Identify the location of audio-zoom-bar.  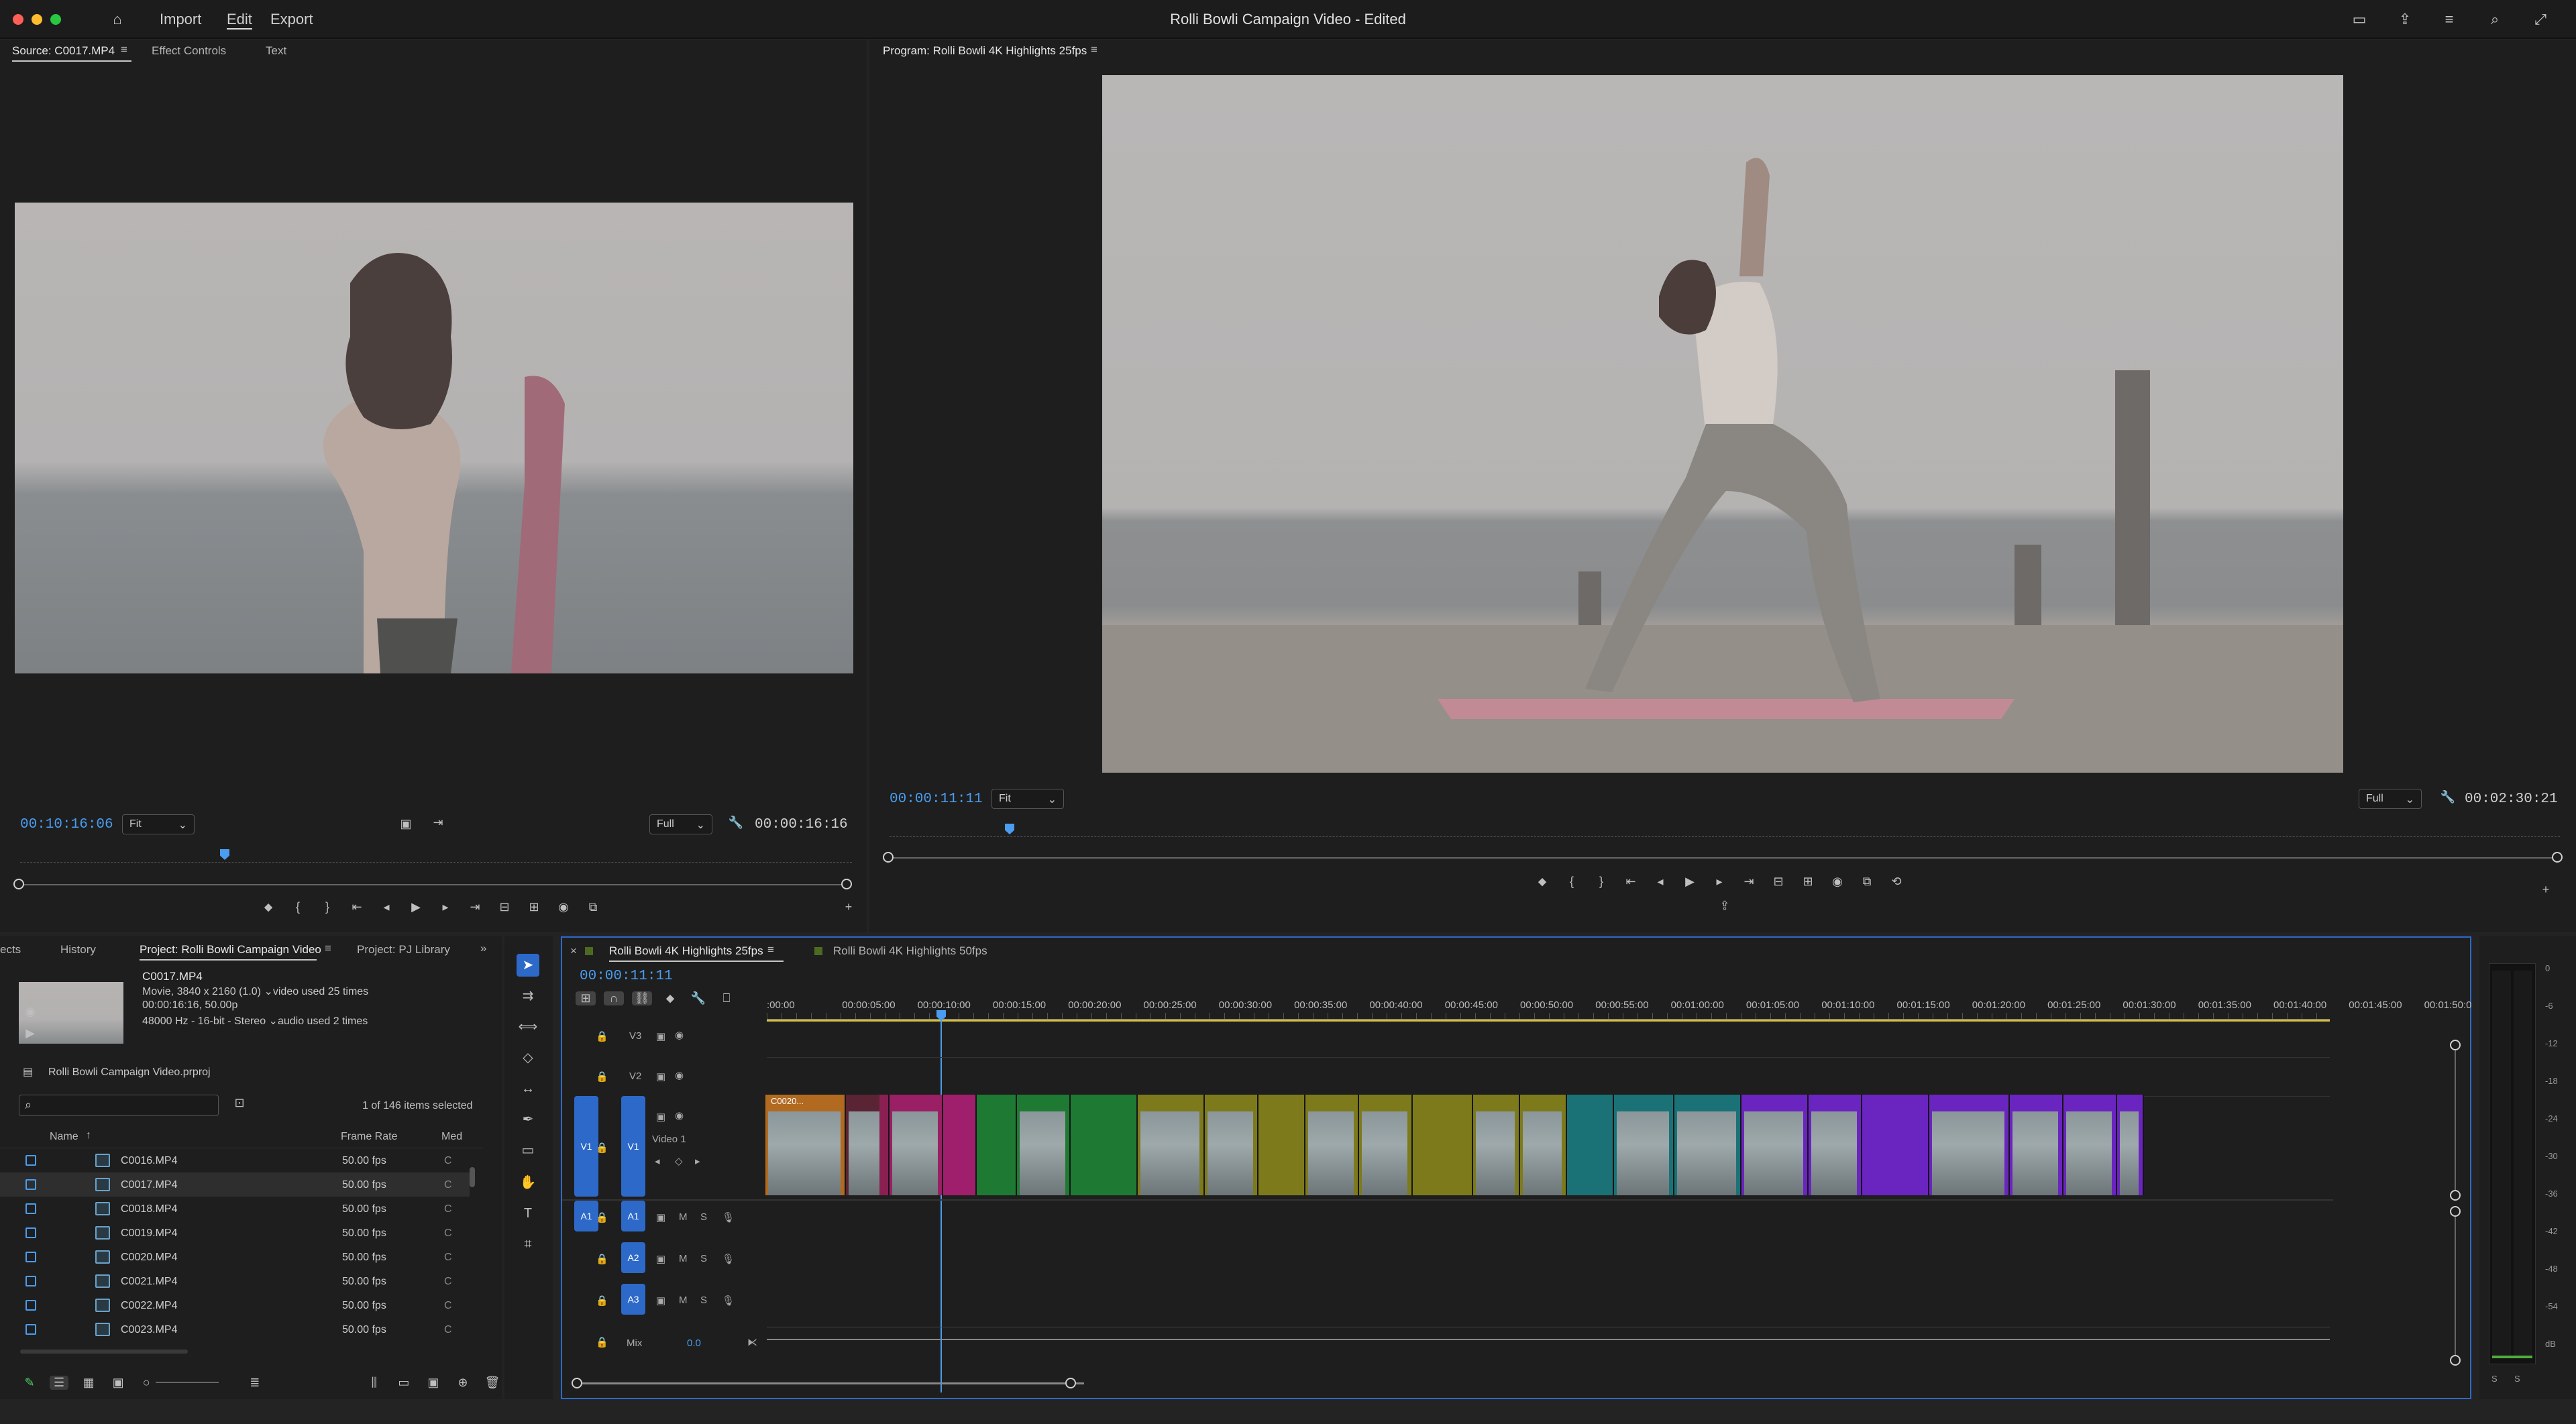
(2455, 1286).